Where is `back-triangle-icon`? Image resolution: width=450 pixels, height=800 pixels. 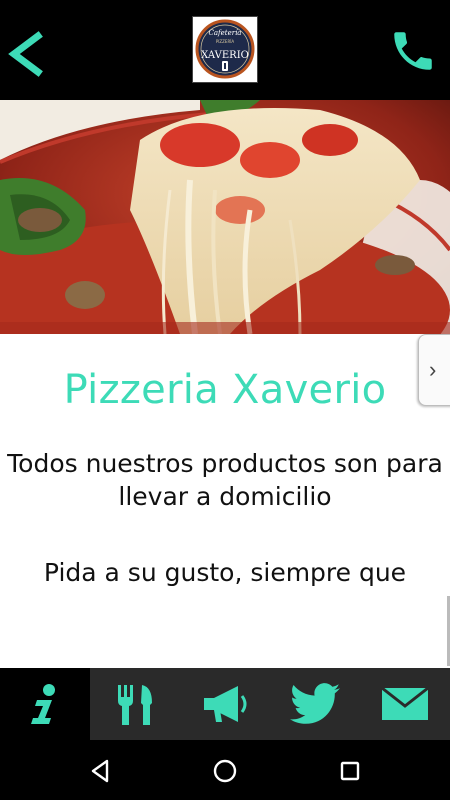
back-triangle-icon is located at coordinates (100, 771).